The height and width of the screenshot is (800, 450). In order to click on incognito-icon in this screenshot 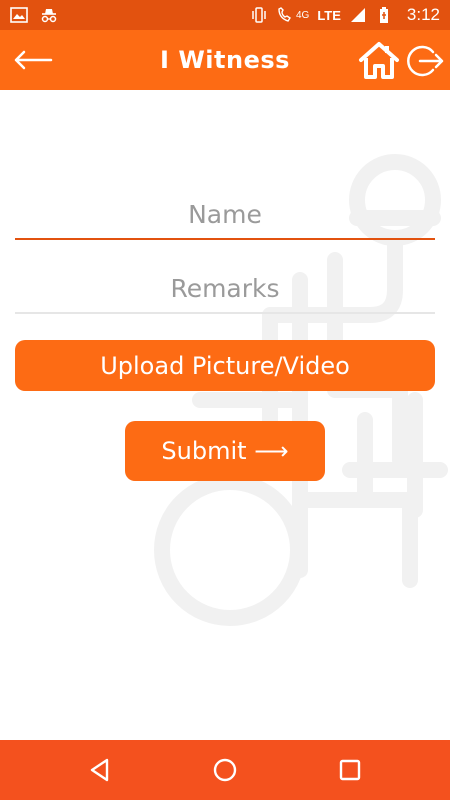, I will do `click(49, 15)`.